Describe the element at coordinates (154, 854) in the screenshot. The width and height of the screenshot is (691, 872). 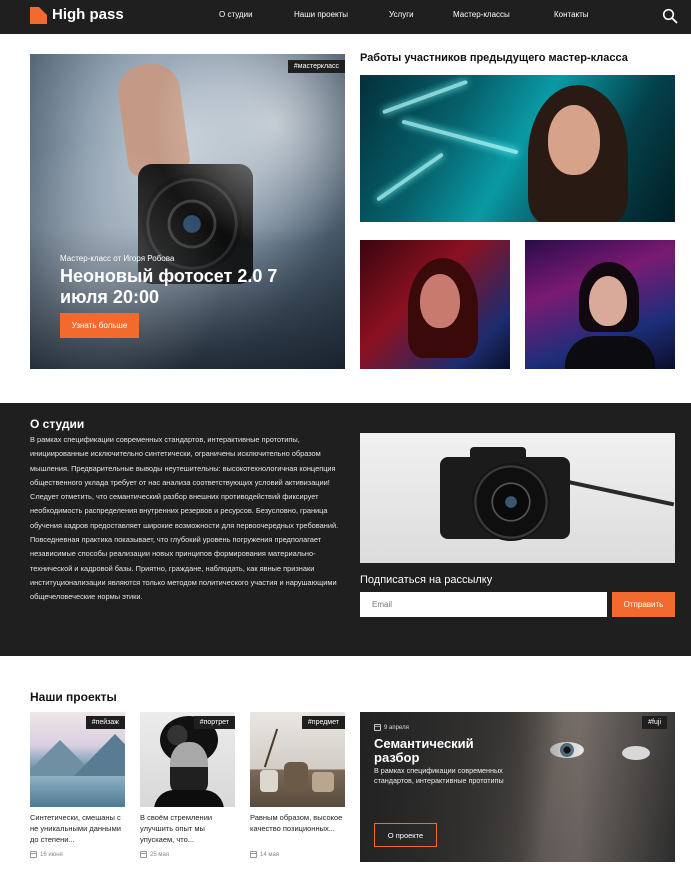
I see `project-card-date-2: 25 мая` at that location.